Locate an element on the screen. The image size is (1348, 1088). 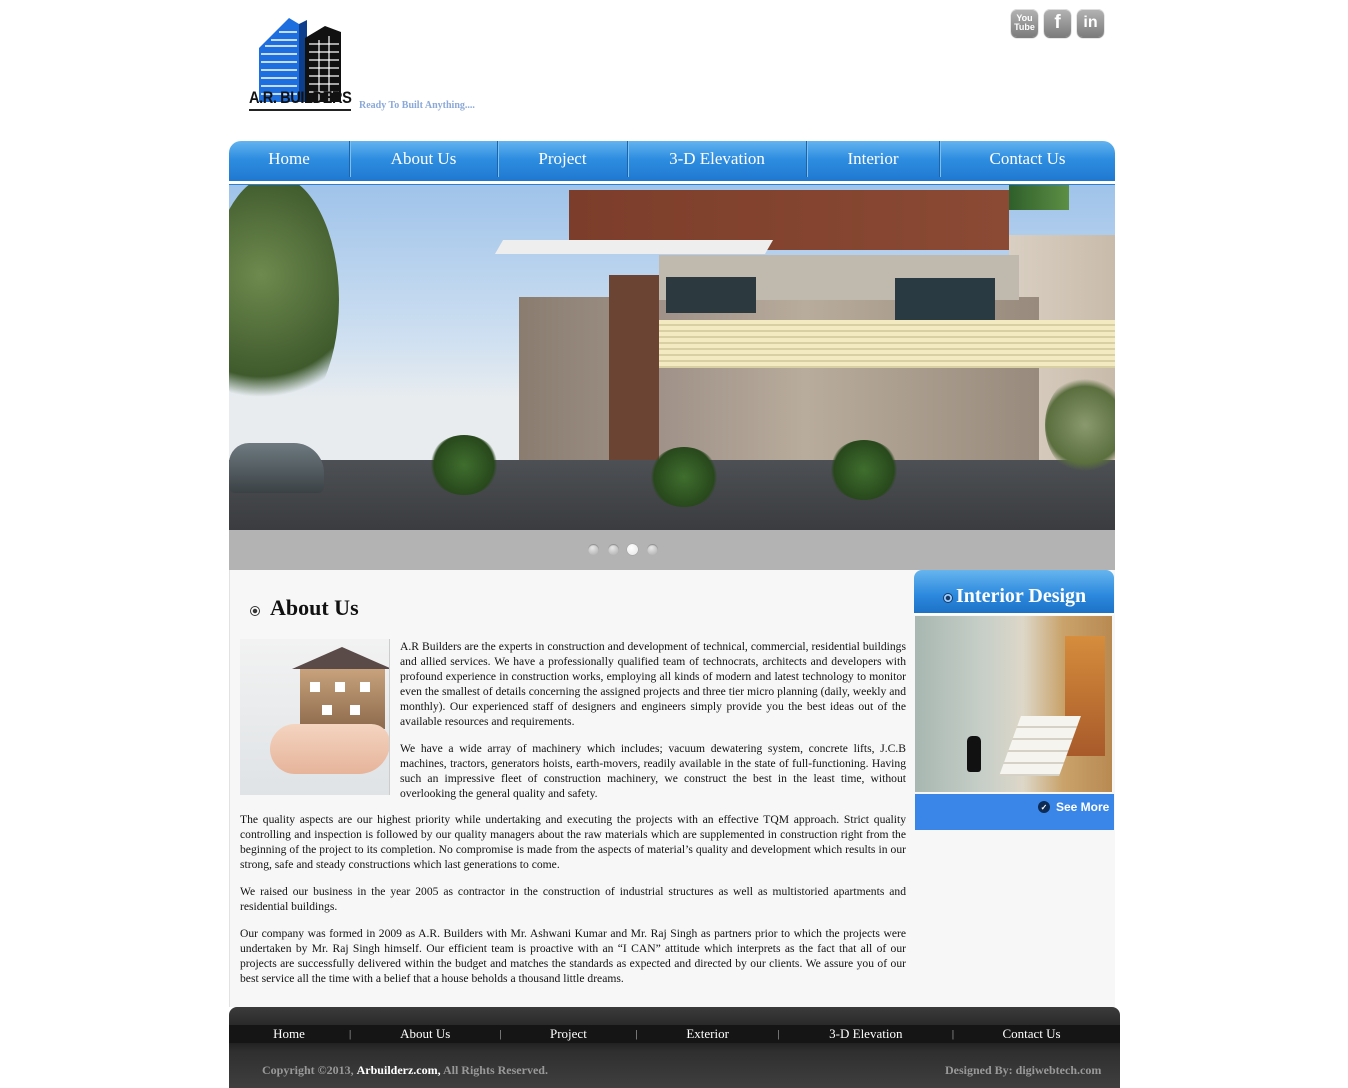
youtube-label-bottom: Tube is located at coordinates (1024, 27).